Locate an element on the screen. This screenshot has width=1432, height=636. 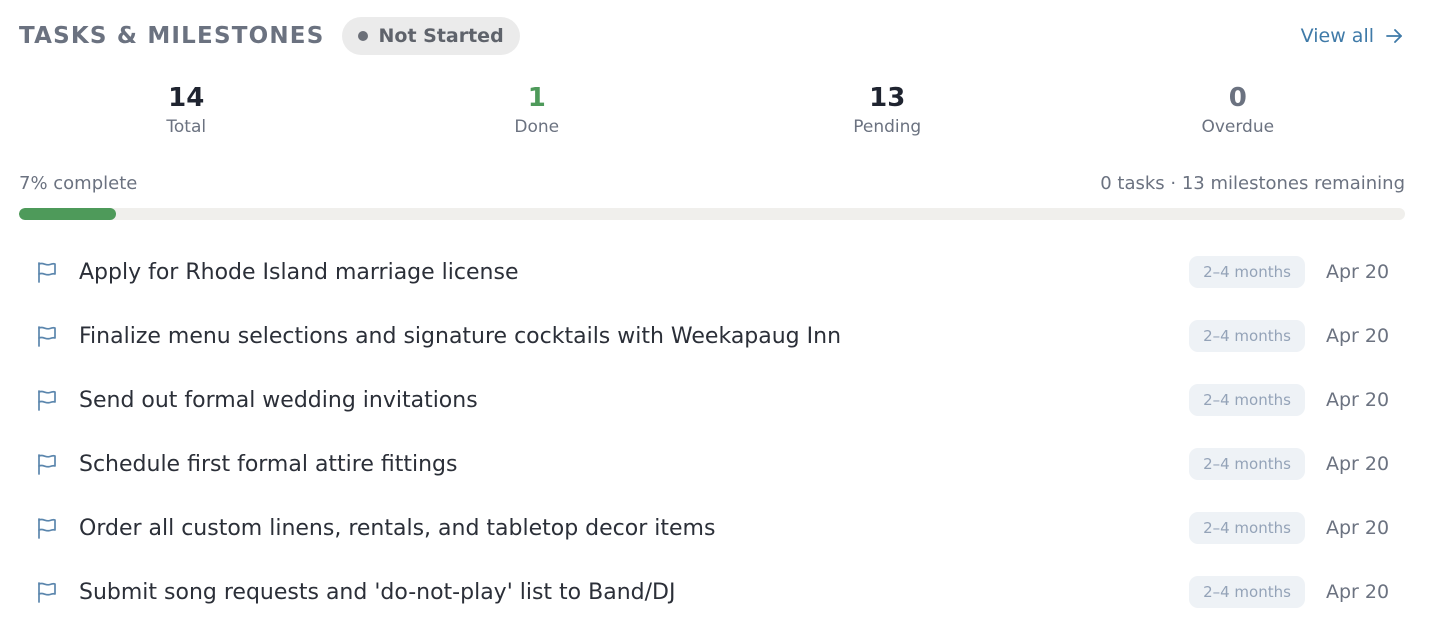
stat-overdue-label: Overdue is located at coordinates (1238, 127).